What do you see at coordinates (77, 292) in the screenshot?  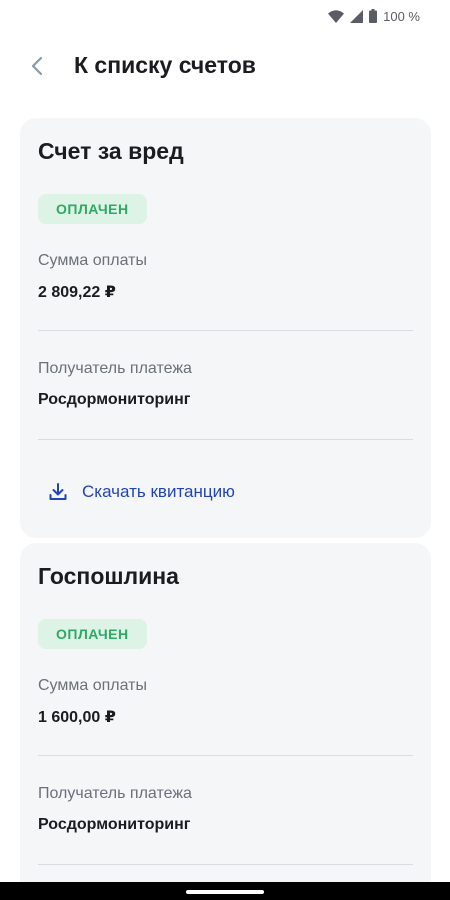 I see `amount-value: 2 809,22 ₽` at bounding box center [77, 292].